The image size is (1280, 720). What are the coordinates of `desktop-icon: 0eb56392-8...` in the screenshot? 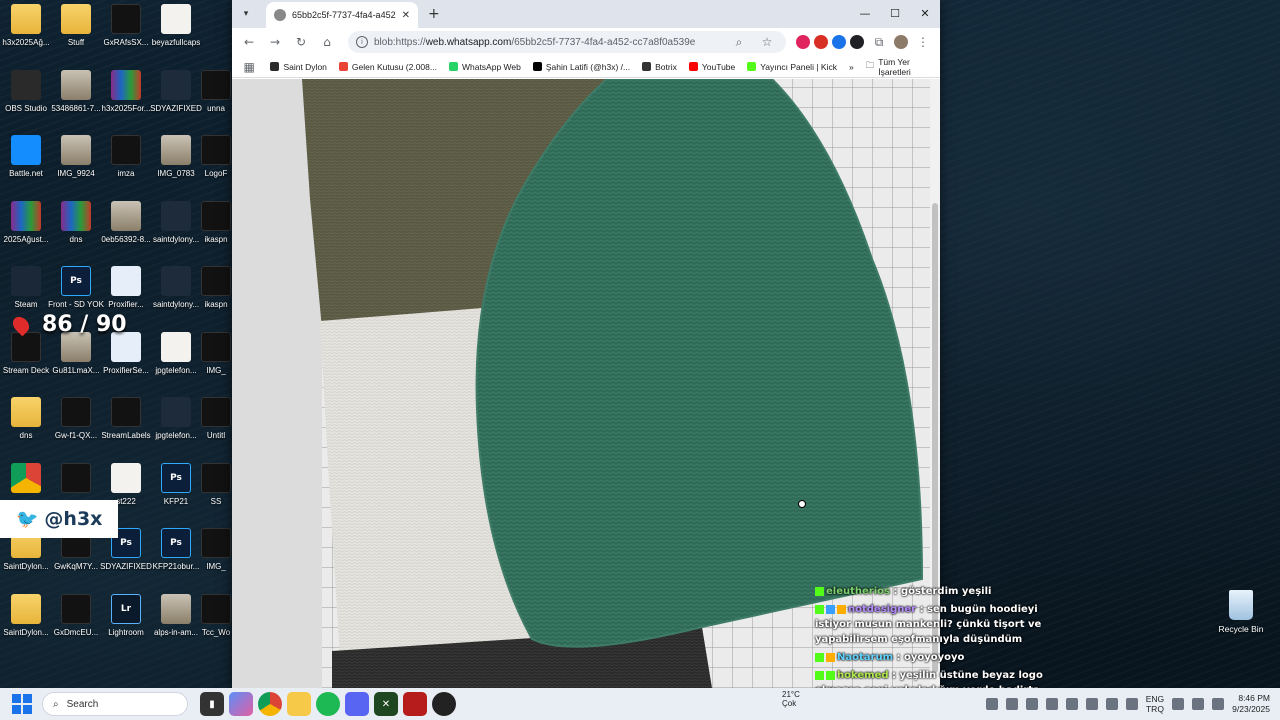 It's located at (126, 229).